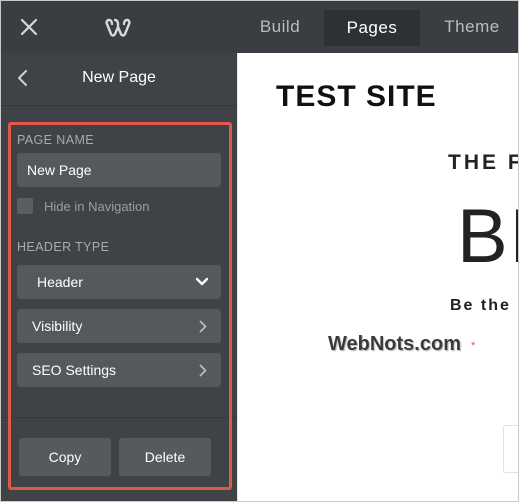 Image resolution: width=519 pixels, height=502 pixels. I want to click on seo-settings-button: SEO Settings, so click(119, 370).